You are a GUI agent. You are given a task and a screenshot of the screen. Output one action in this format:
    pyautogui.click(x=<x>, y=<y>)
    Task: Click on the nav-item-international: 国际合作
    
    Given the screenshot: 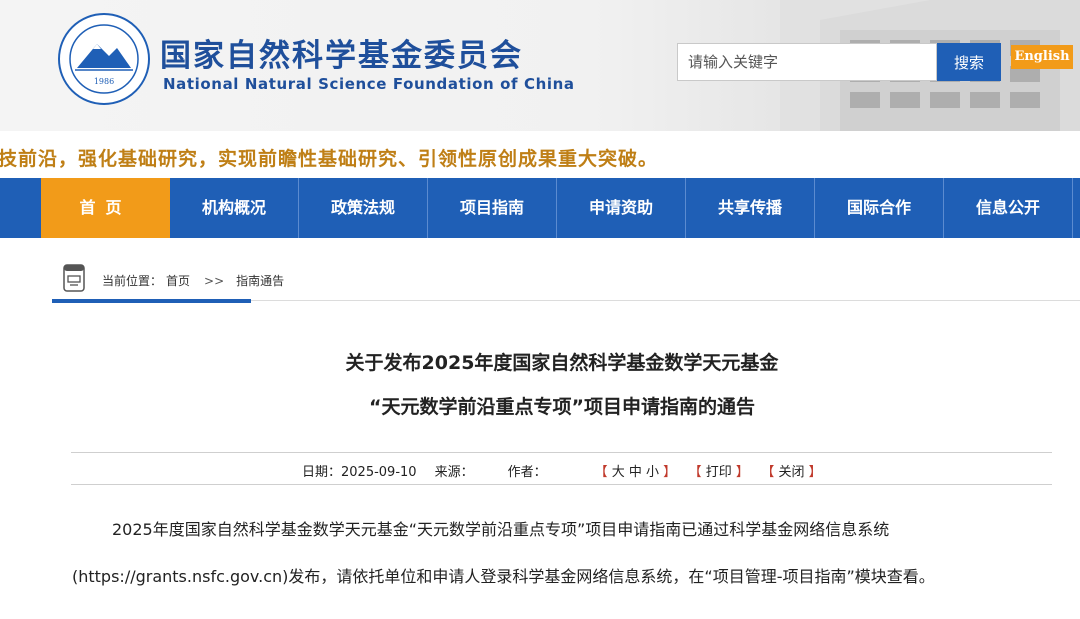 What is the action you would take?
    pyautogui.click(x=879, y=208)
    